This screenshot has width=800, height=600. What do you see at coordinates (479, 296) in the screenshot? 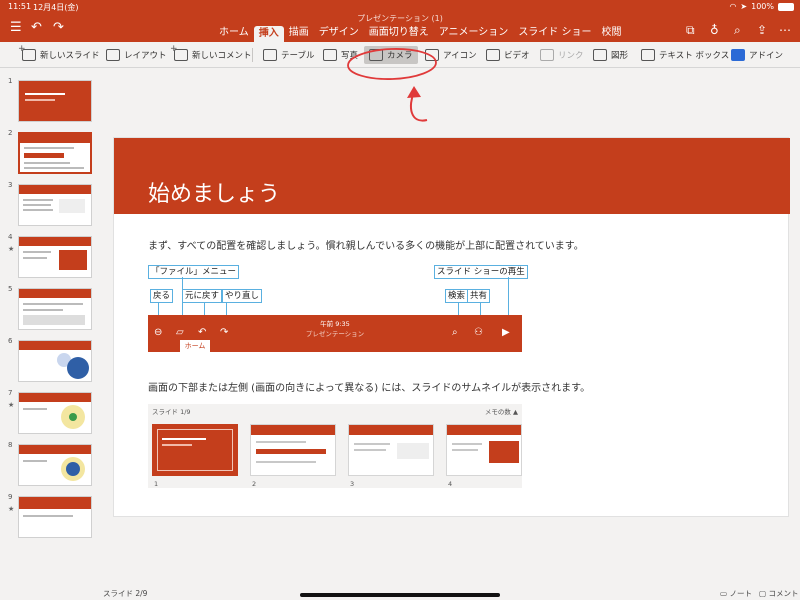
I see `callout-share: 共有` at bounding box center [479, 296].